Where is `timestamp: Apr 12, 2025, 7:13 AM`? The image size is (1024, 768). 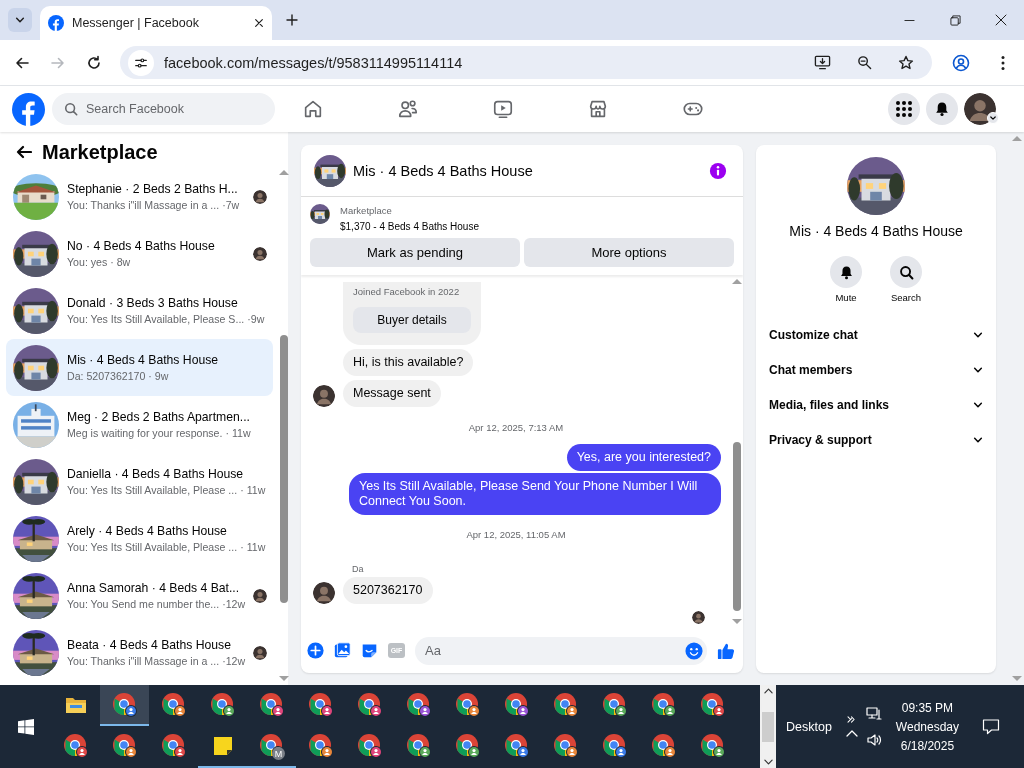
timestamp: Apr 12, 2025, 7:13 AM is located at coordinates (516, 427).